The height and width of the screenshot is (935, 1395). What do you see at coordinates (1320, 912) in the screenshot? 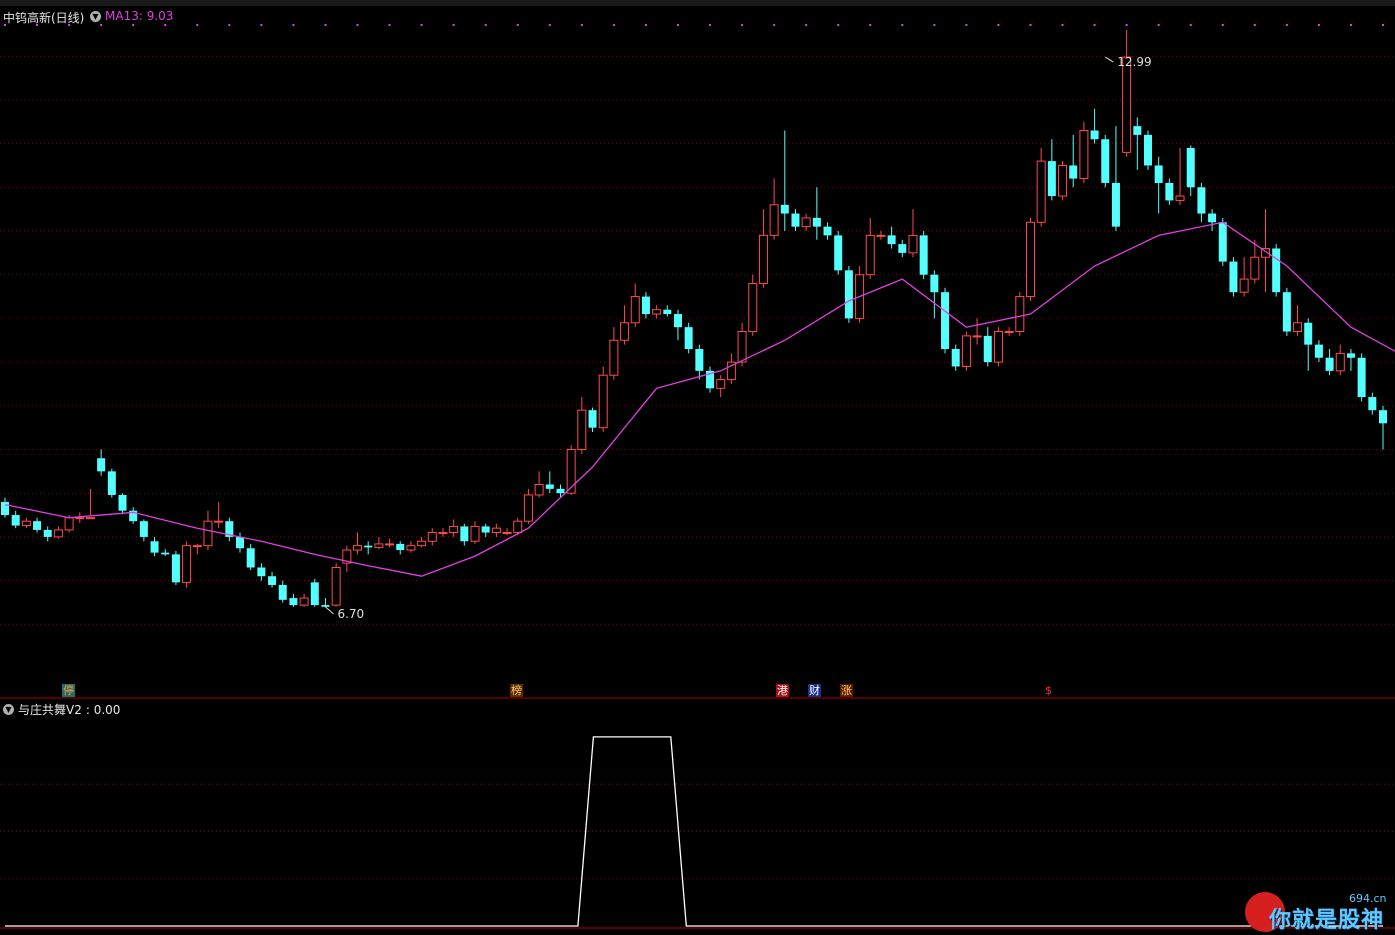
I see `watermark-logo: 694.cn 你就是股神` at bounding box center [1320, 912].